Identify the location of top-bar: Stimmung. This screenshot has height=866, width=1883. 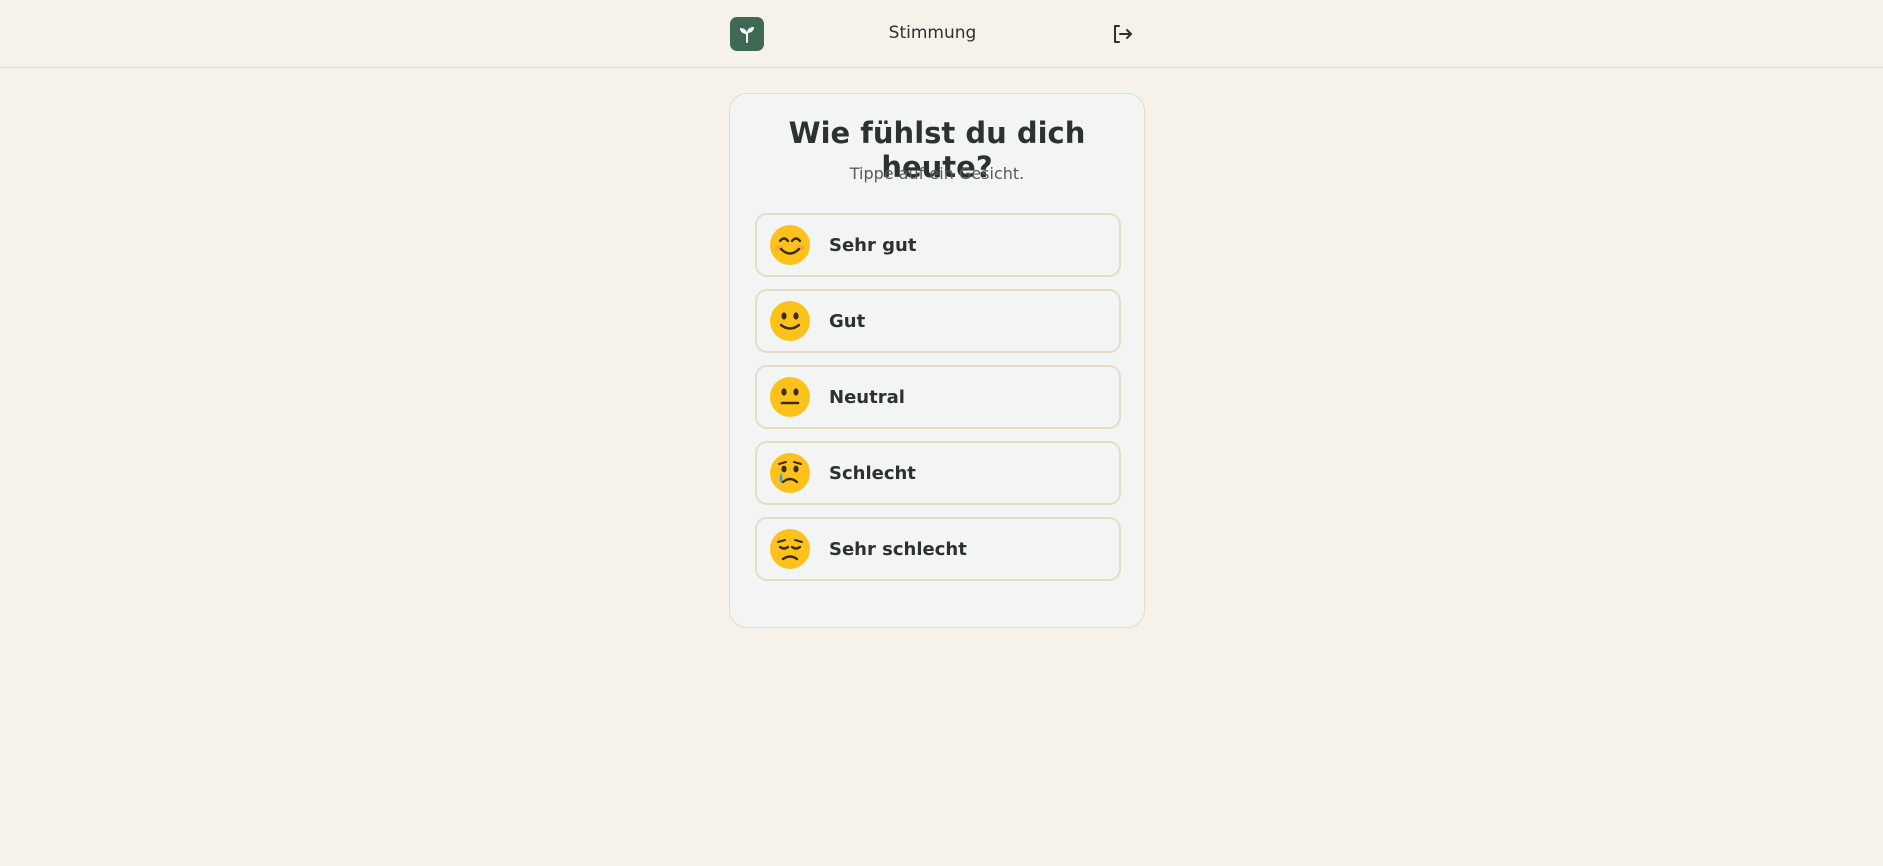
(941, 34).